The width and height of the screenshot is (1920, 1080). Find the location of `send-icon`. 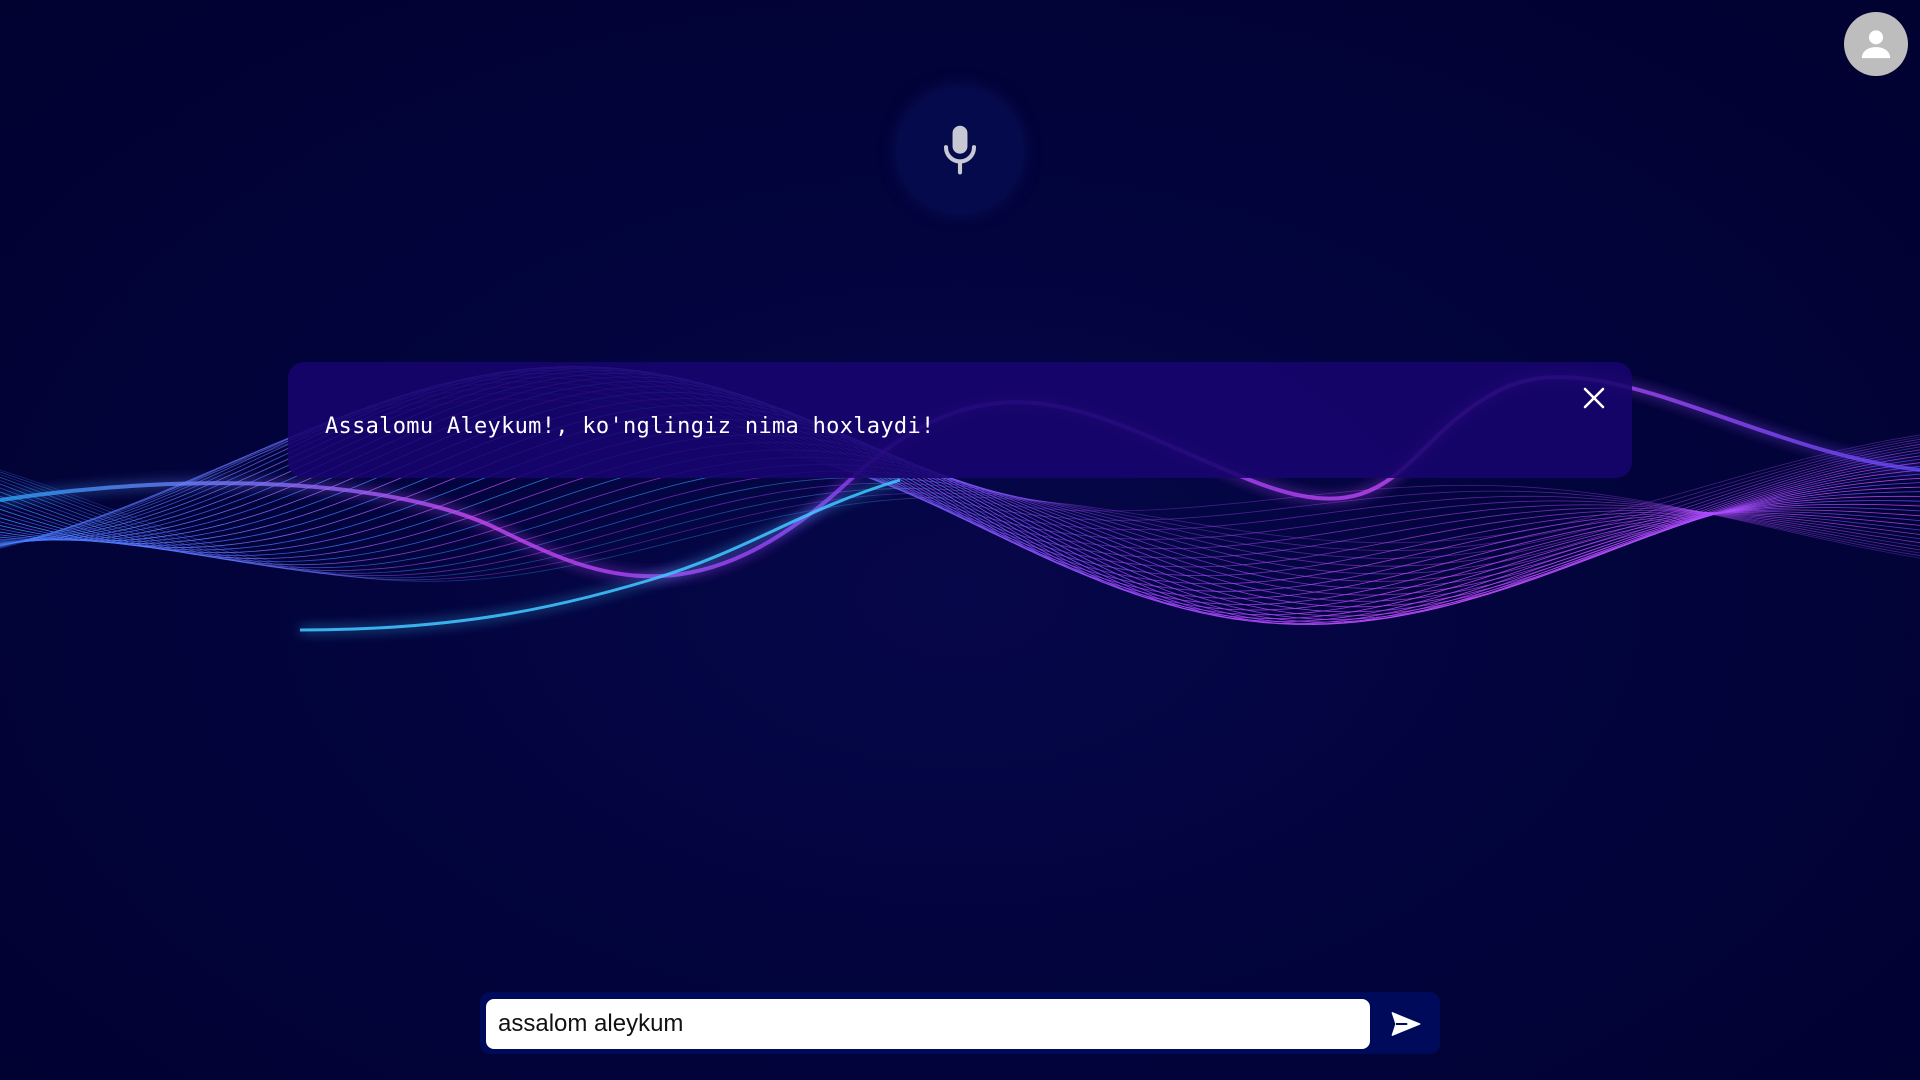

send-icon is located at coordinates (1406, 1024).